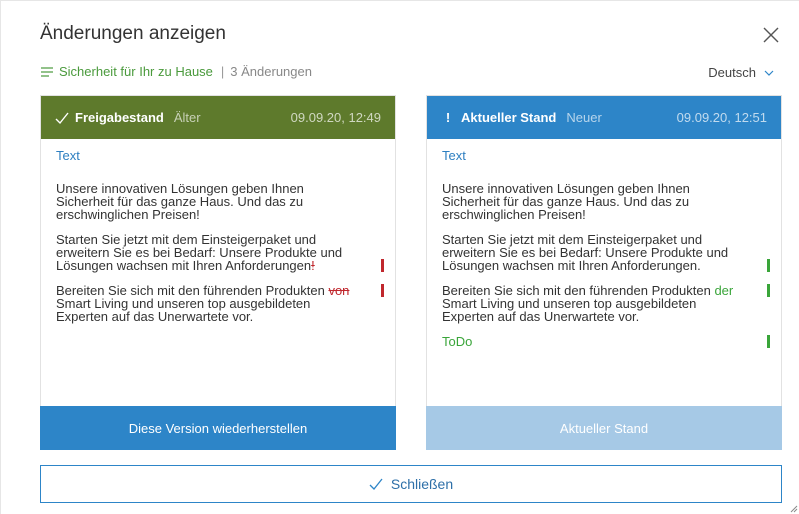 The image size is (799, 514). I want to click on inserted-text: ToDo, so click(457, 341).